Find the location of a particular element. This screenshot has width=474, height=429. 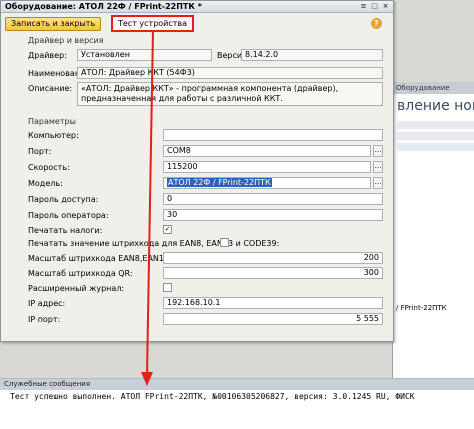

scale-qr-field: 300 is located at coordinates (273, 273).